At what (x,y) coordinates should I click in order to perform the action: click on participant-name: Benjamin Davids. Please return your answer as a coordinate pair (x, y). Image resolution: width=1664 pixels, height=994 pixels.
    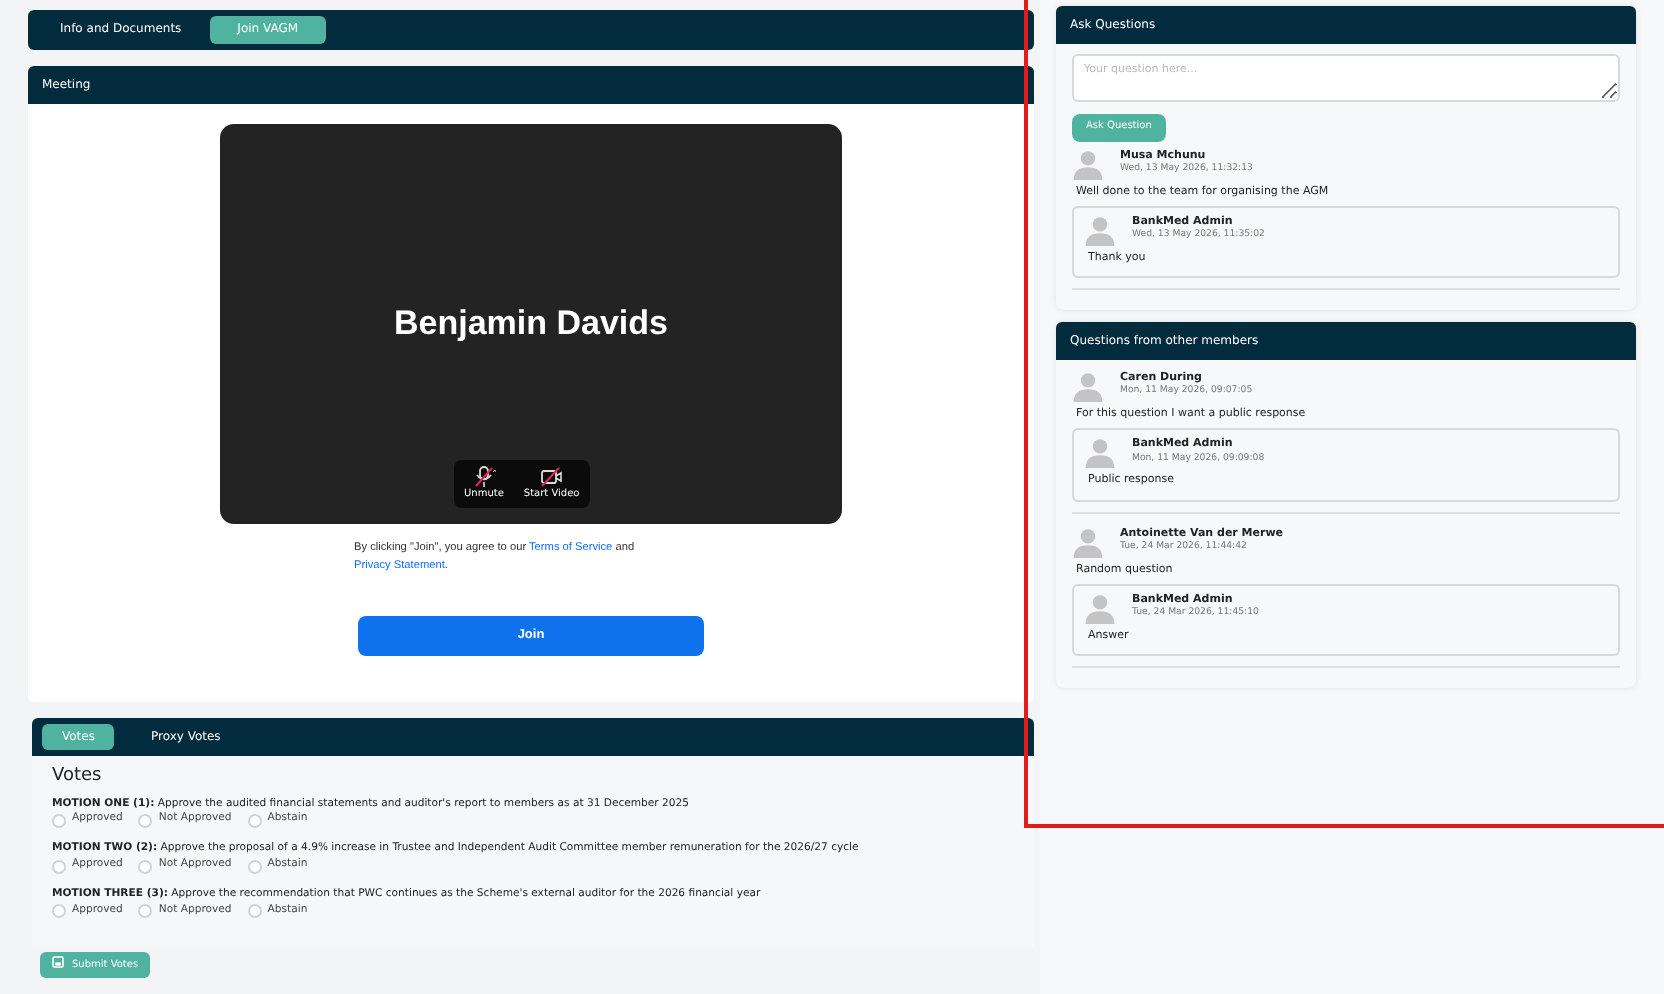
    Looking at the image, I should click on (531, 324).